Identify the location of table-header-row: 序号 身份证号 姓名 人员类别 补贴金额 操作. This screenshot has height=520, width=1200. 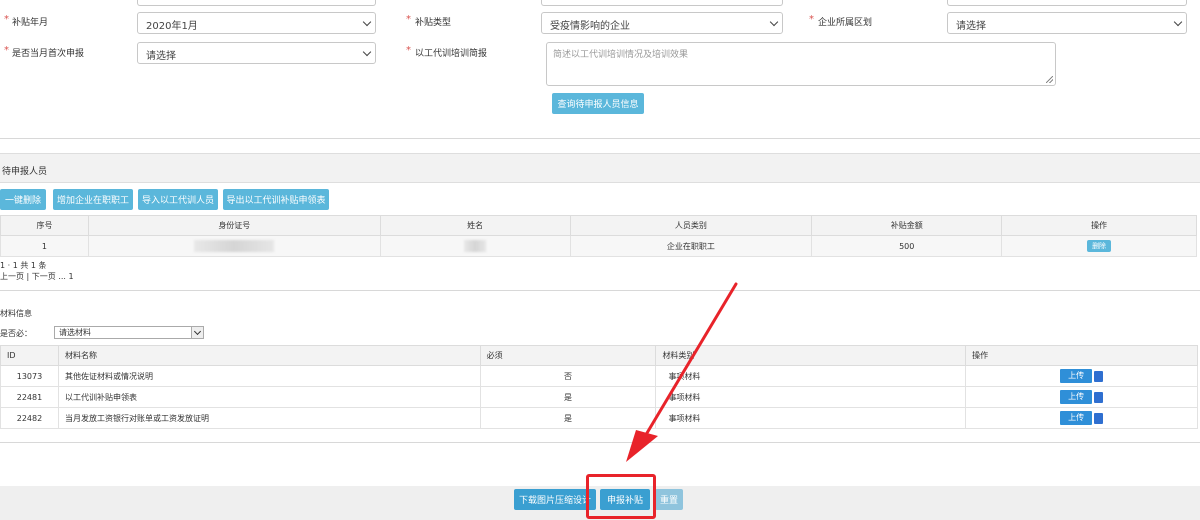
(598, 225).